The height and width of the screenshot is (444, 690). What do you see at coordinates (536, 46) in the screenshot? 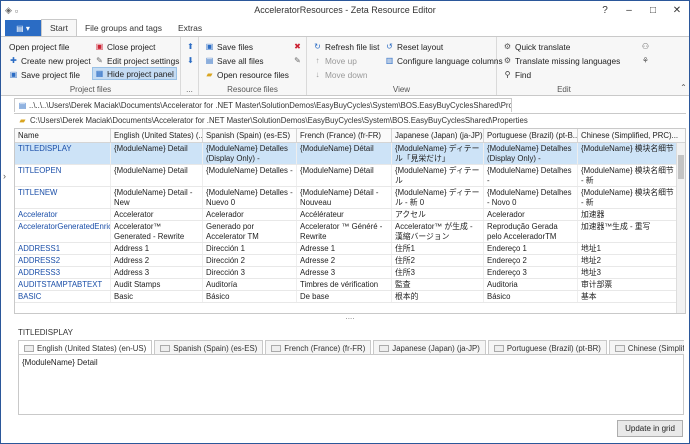
I see `quick-translate-button: ⚙ Quick translate` at bounding box center [536, 46].